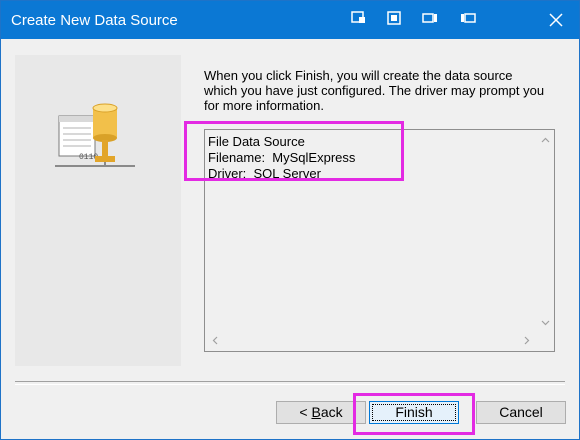 The width and height of the screenshot is (580, 440). I want to click on close-button, so click(556, 20).